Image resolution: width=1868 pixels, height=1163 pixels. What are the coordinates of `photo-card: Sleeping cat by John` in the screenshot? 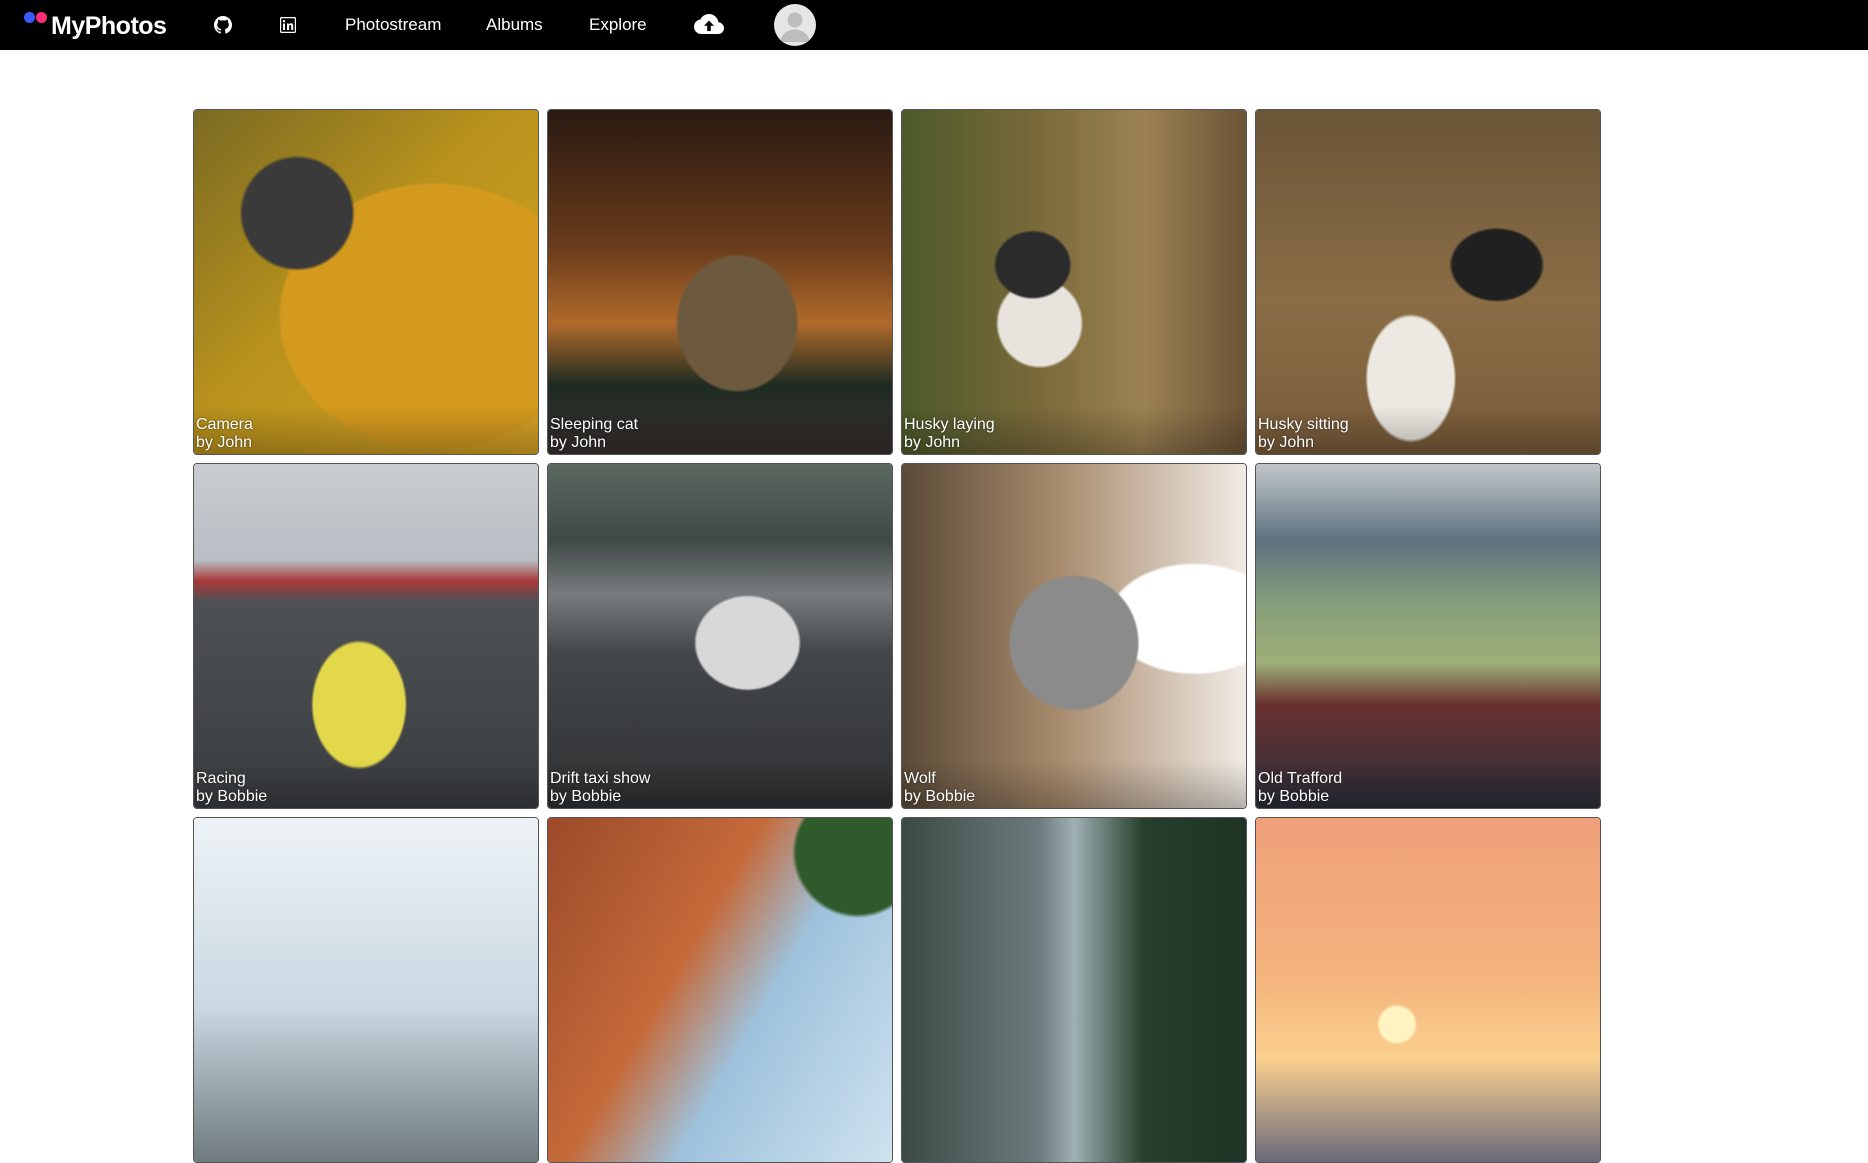 It's located at (720, 282).